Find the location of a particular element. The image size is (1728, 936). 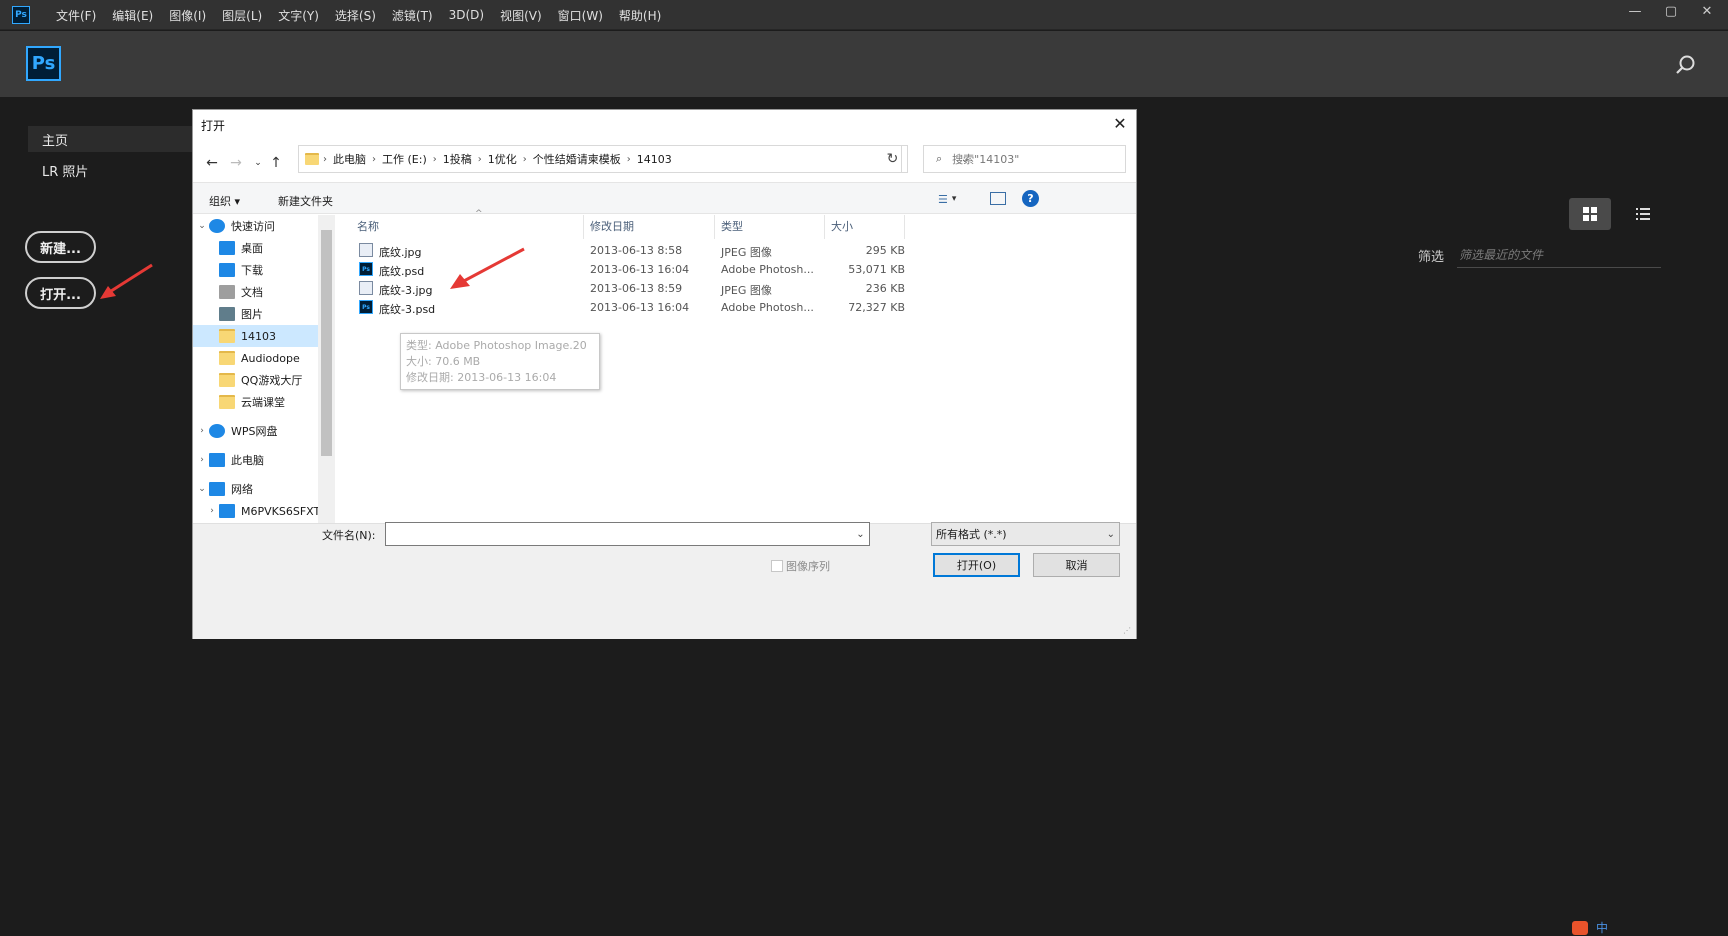

tree-item-label: 网络 is located at coordinates (242, 489).